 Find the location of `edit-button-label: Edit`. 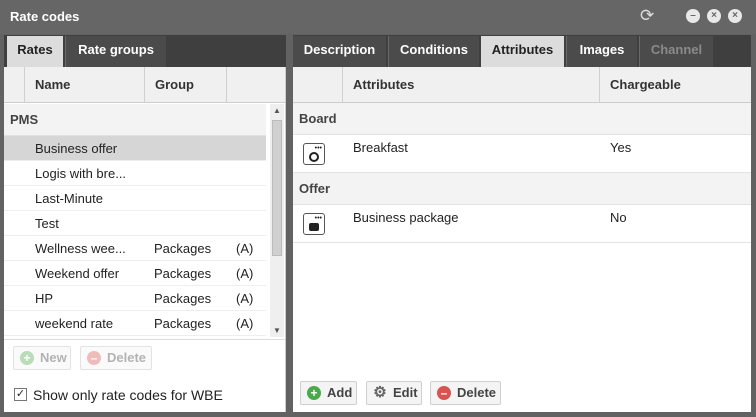

edit-button-label: Edit is located at coordinates (405, 392).